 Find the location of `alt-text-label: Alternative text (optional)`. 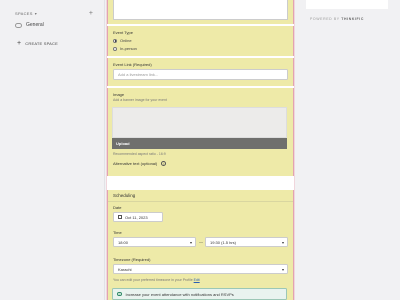

alt-text-label: Alternative text (optional) is located at coordinates (135, 163).